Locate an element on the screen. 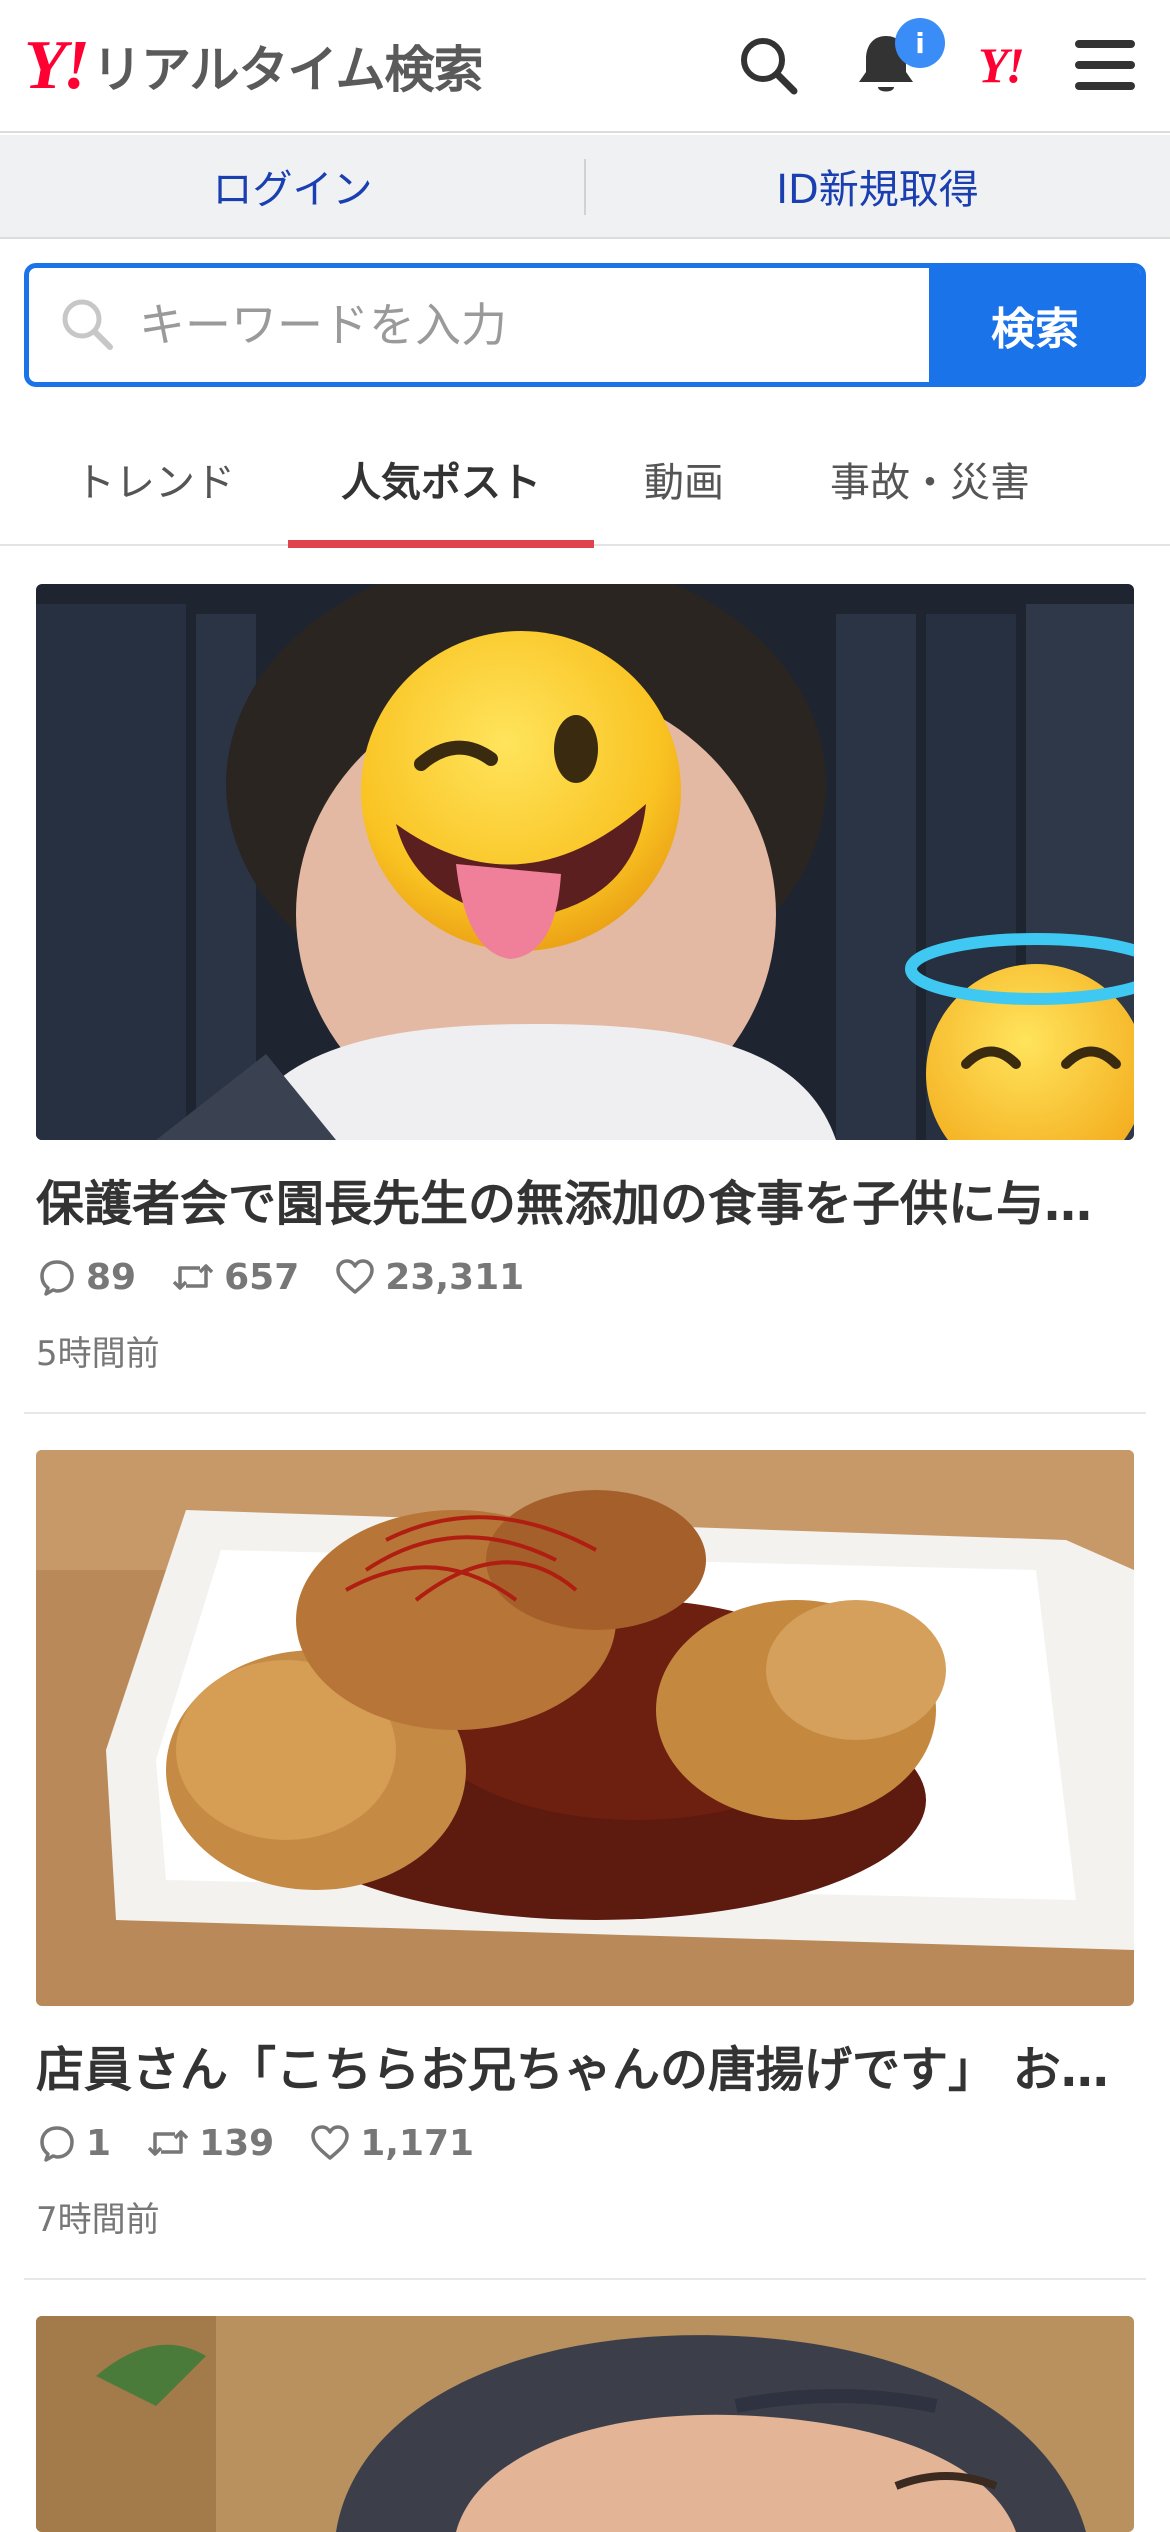 The height and width of the screenshot is (2532, 1170). search-field-icon is located at coordinates (87, 326).